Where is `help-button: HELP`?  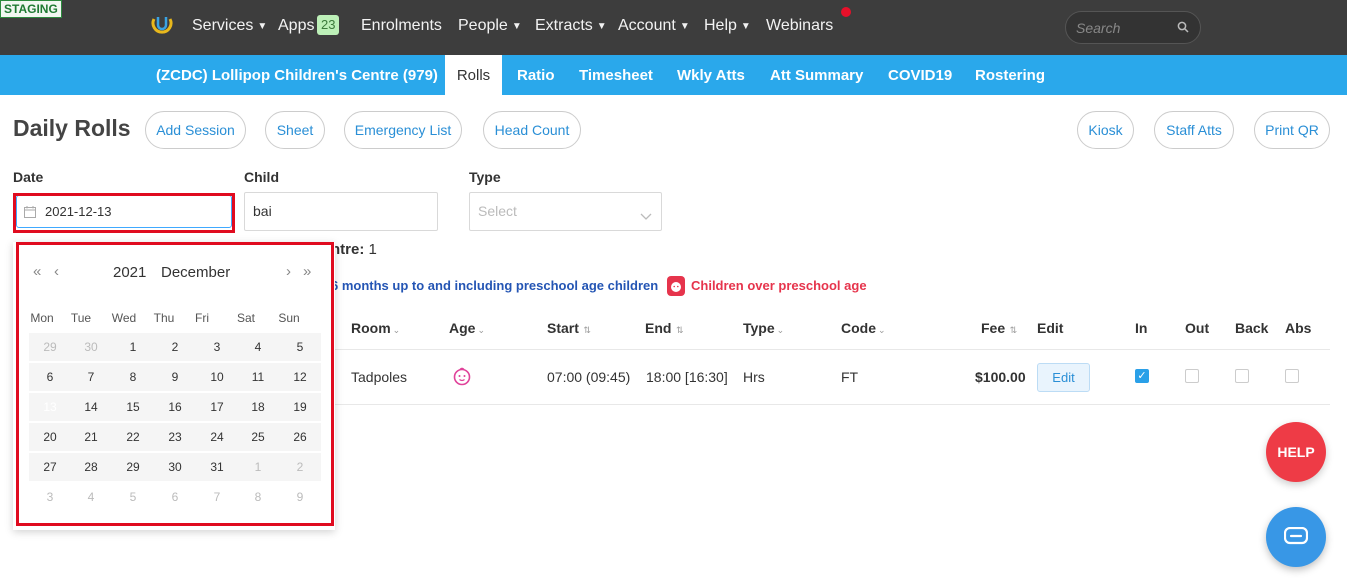 help-button: HELP is located at coordinates (1296, 452).